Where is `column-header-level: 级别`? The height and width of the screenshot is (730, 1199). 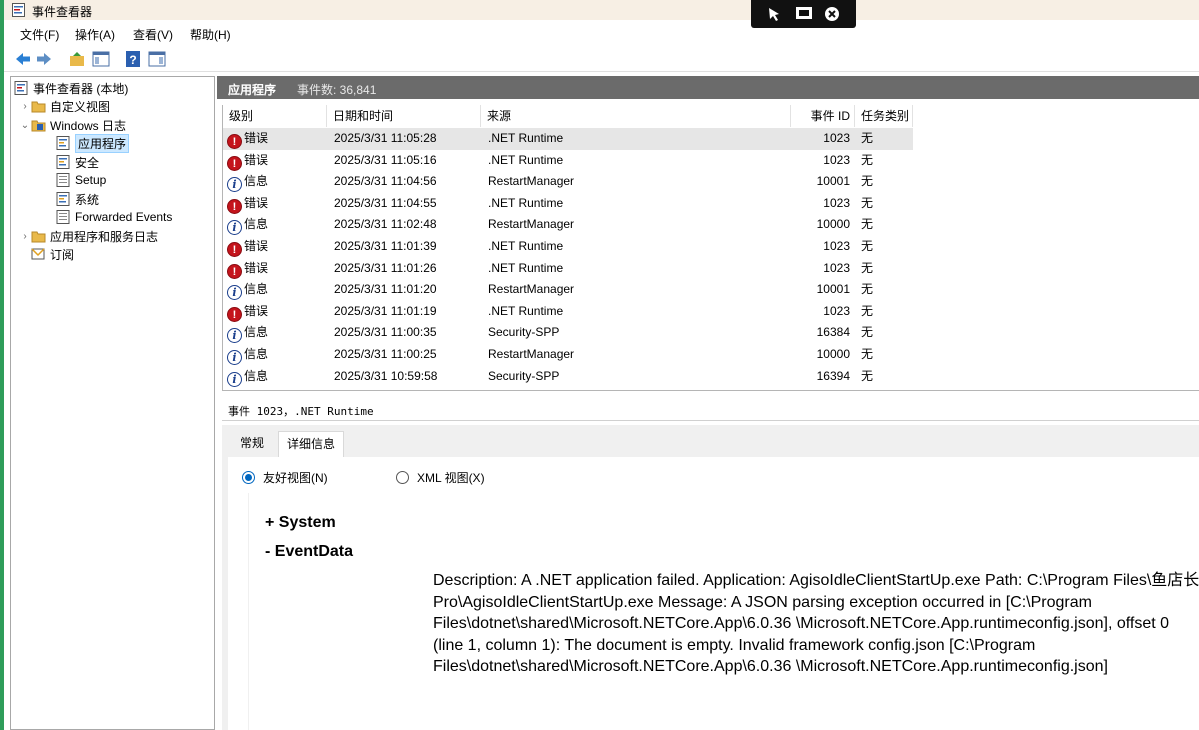 column-header-level: 级别 is located at coordinates (275, 116).